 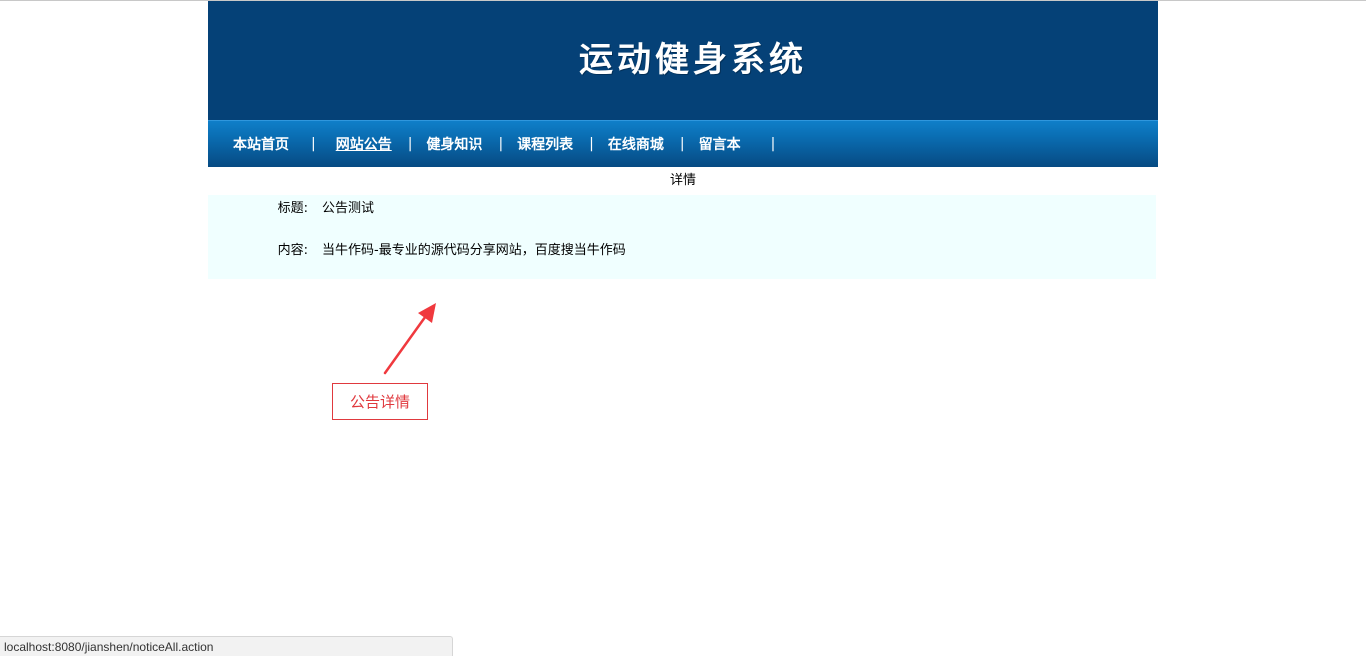 I want to click on annotation-label-box: 公告详情, so click(x=380, y=401).